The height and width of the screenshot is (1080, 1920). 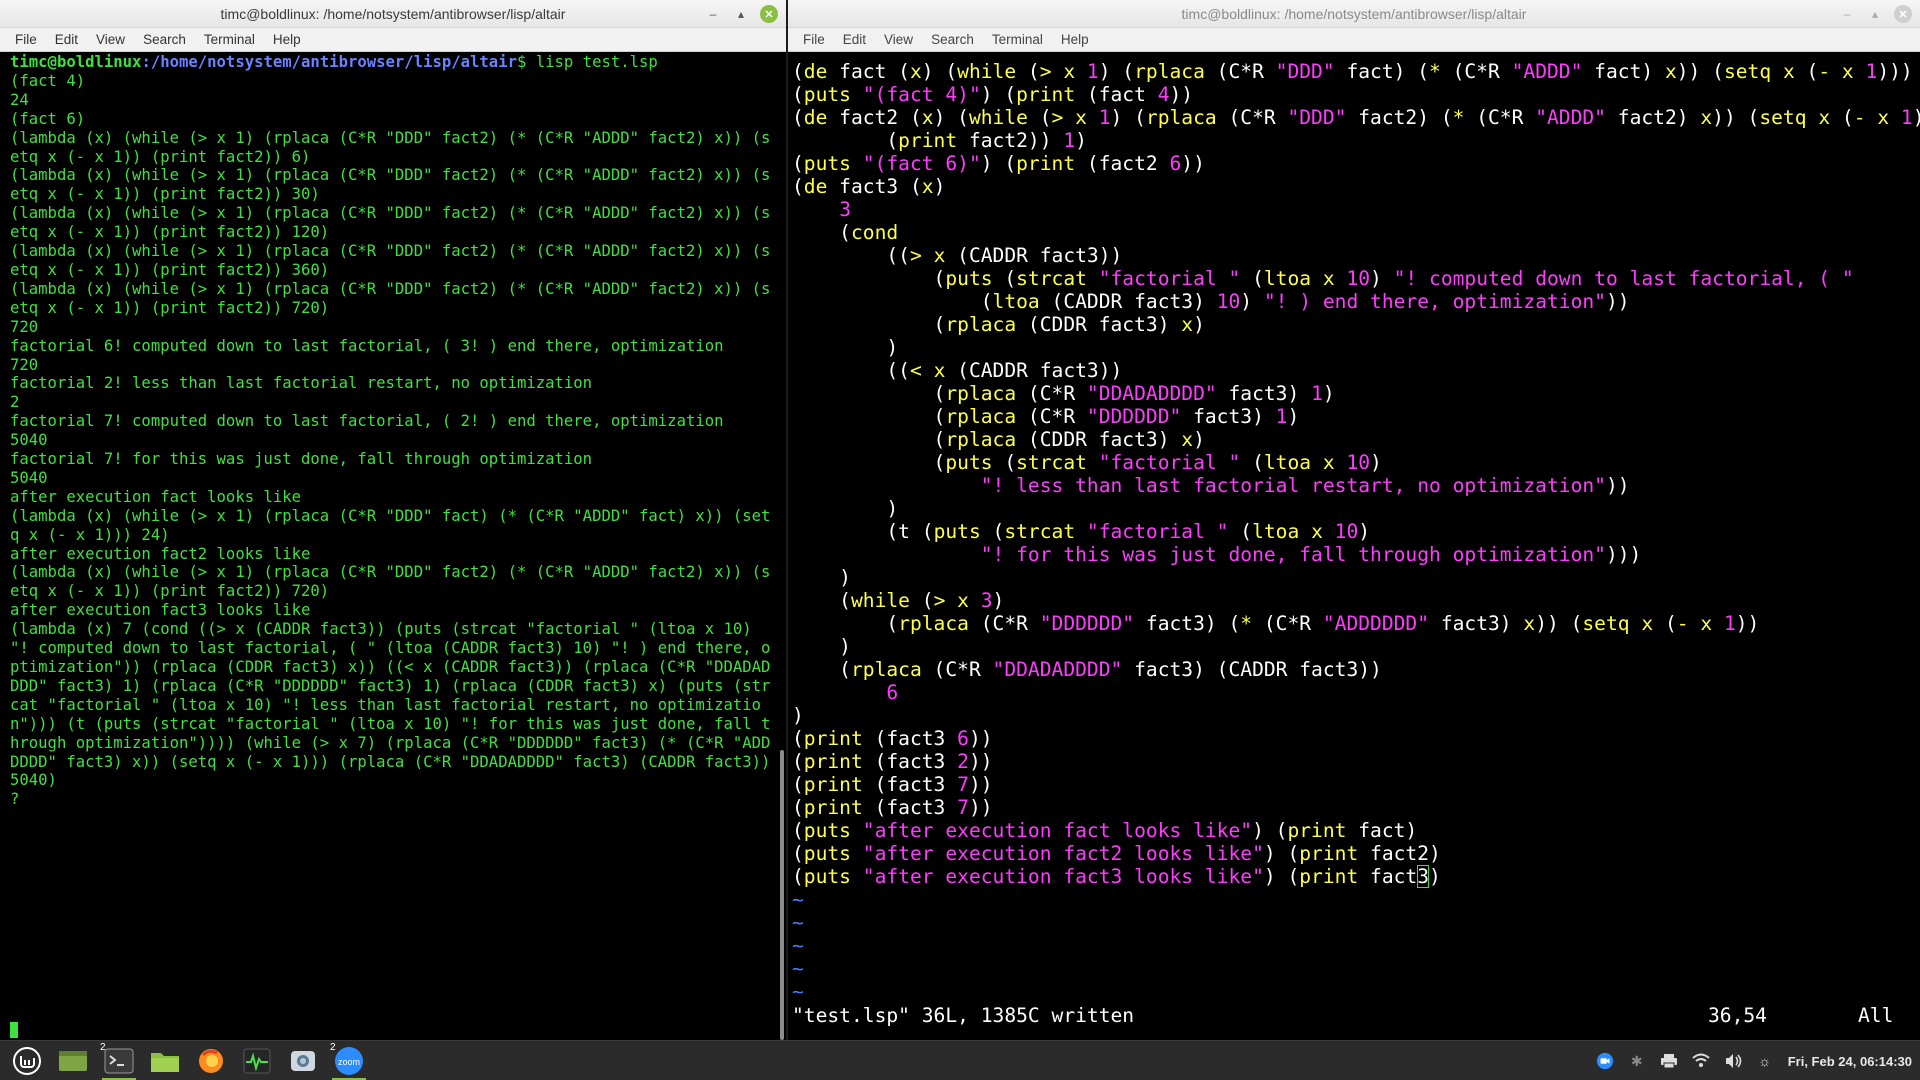 I want to click on vim-statusline: "test.lsp" 36L, 1385C written 36,54 All, so click(x=1356, y=1016).